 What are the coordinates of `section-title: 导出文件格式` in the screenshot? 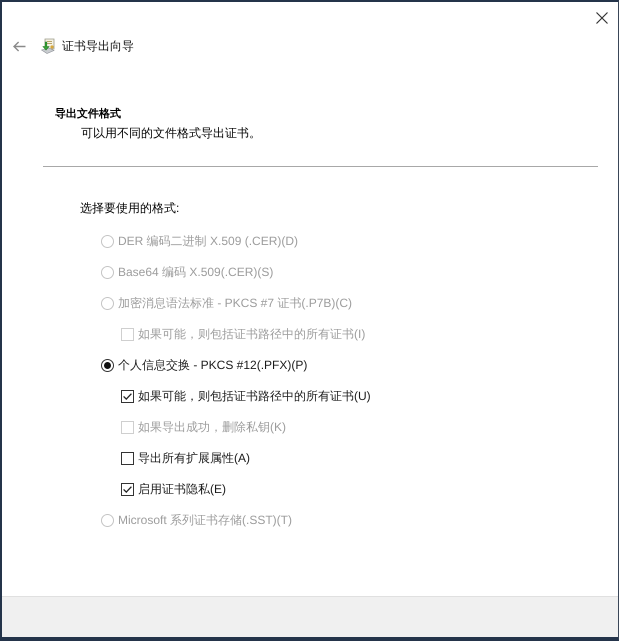 It's located at (88, 114).